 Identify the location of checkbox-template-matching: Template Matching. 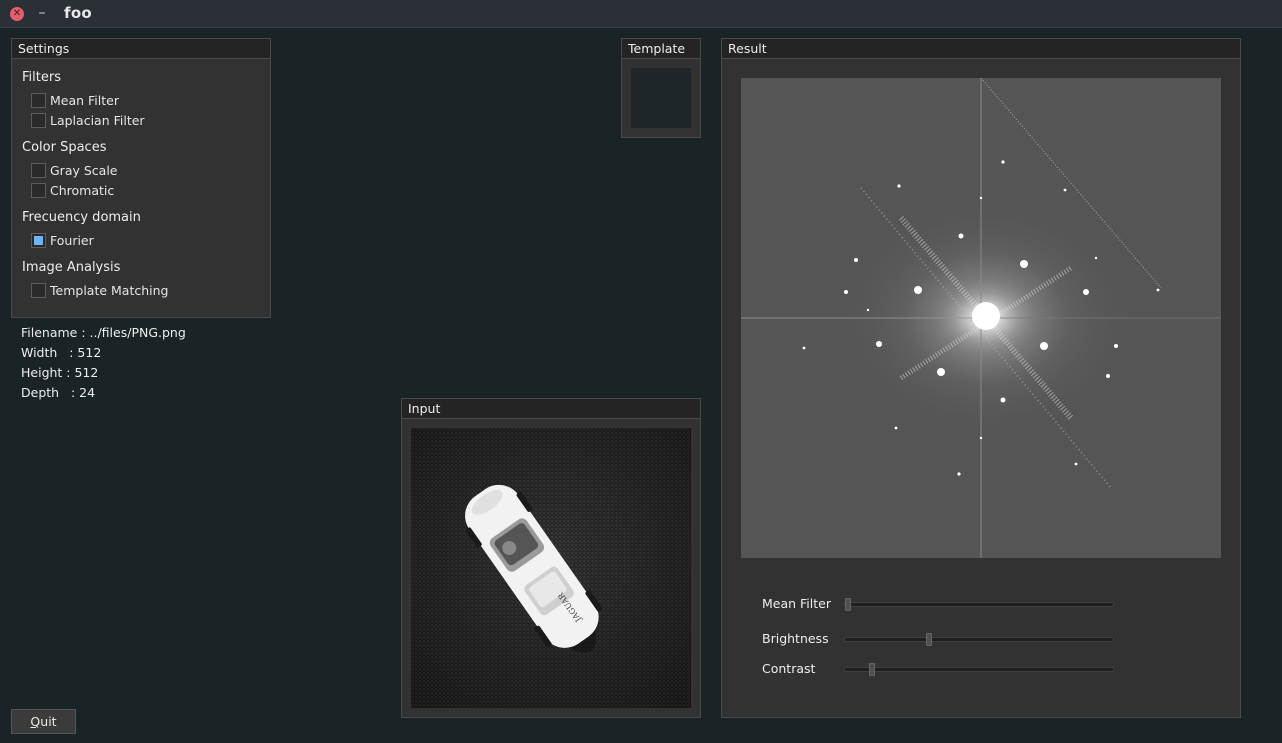
(99, 290).